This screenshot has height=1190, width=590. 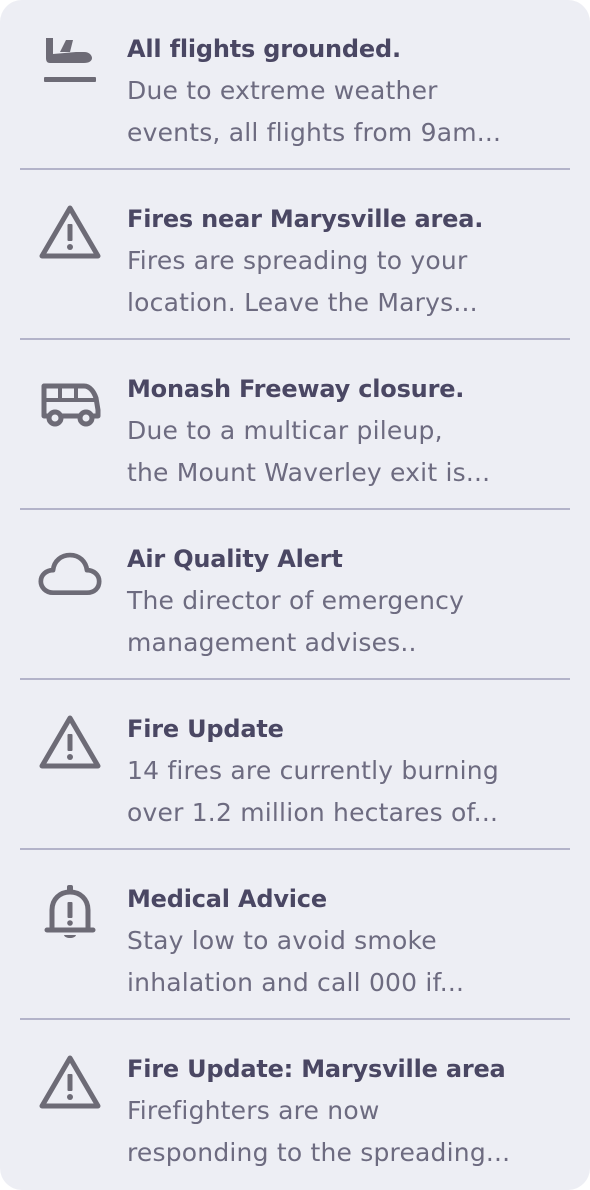 I want to click on alert-title: Fire Update, so click(x=205, y=729).